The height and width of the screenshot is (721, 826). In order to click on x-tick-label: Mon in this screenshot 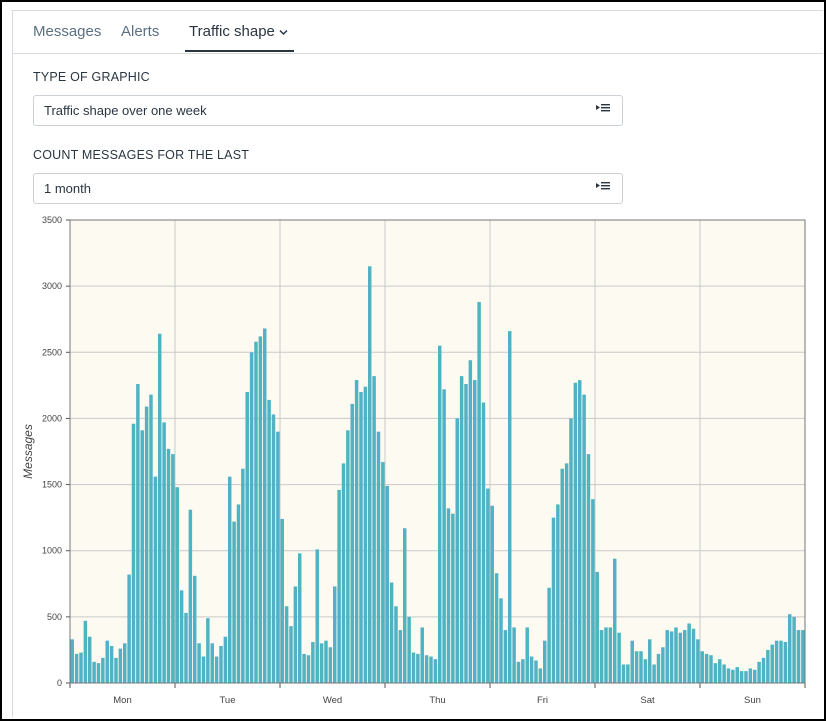, I will do `click(122, 700)`.